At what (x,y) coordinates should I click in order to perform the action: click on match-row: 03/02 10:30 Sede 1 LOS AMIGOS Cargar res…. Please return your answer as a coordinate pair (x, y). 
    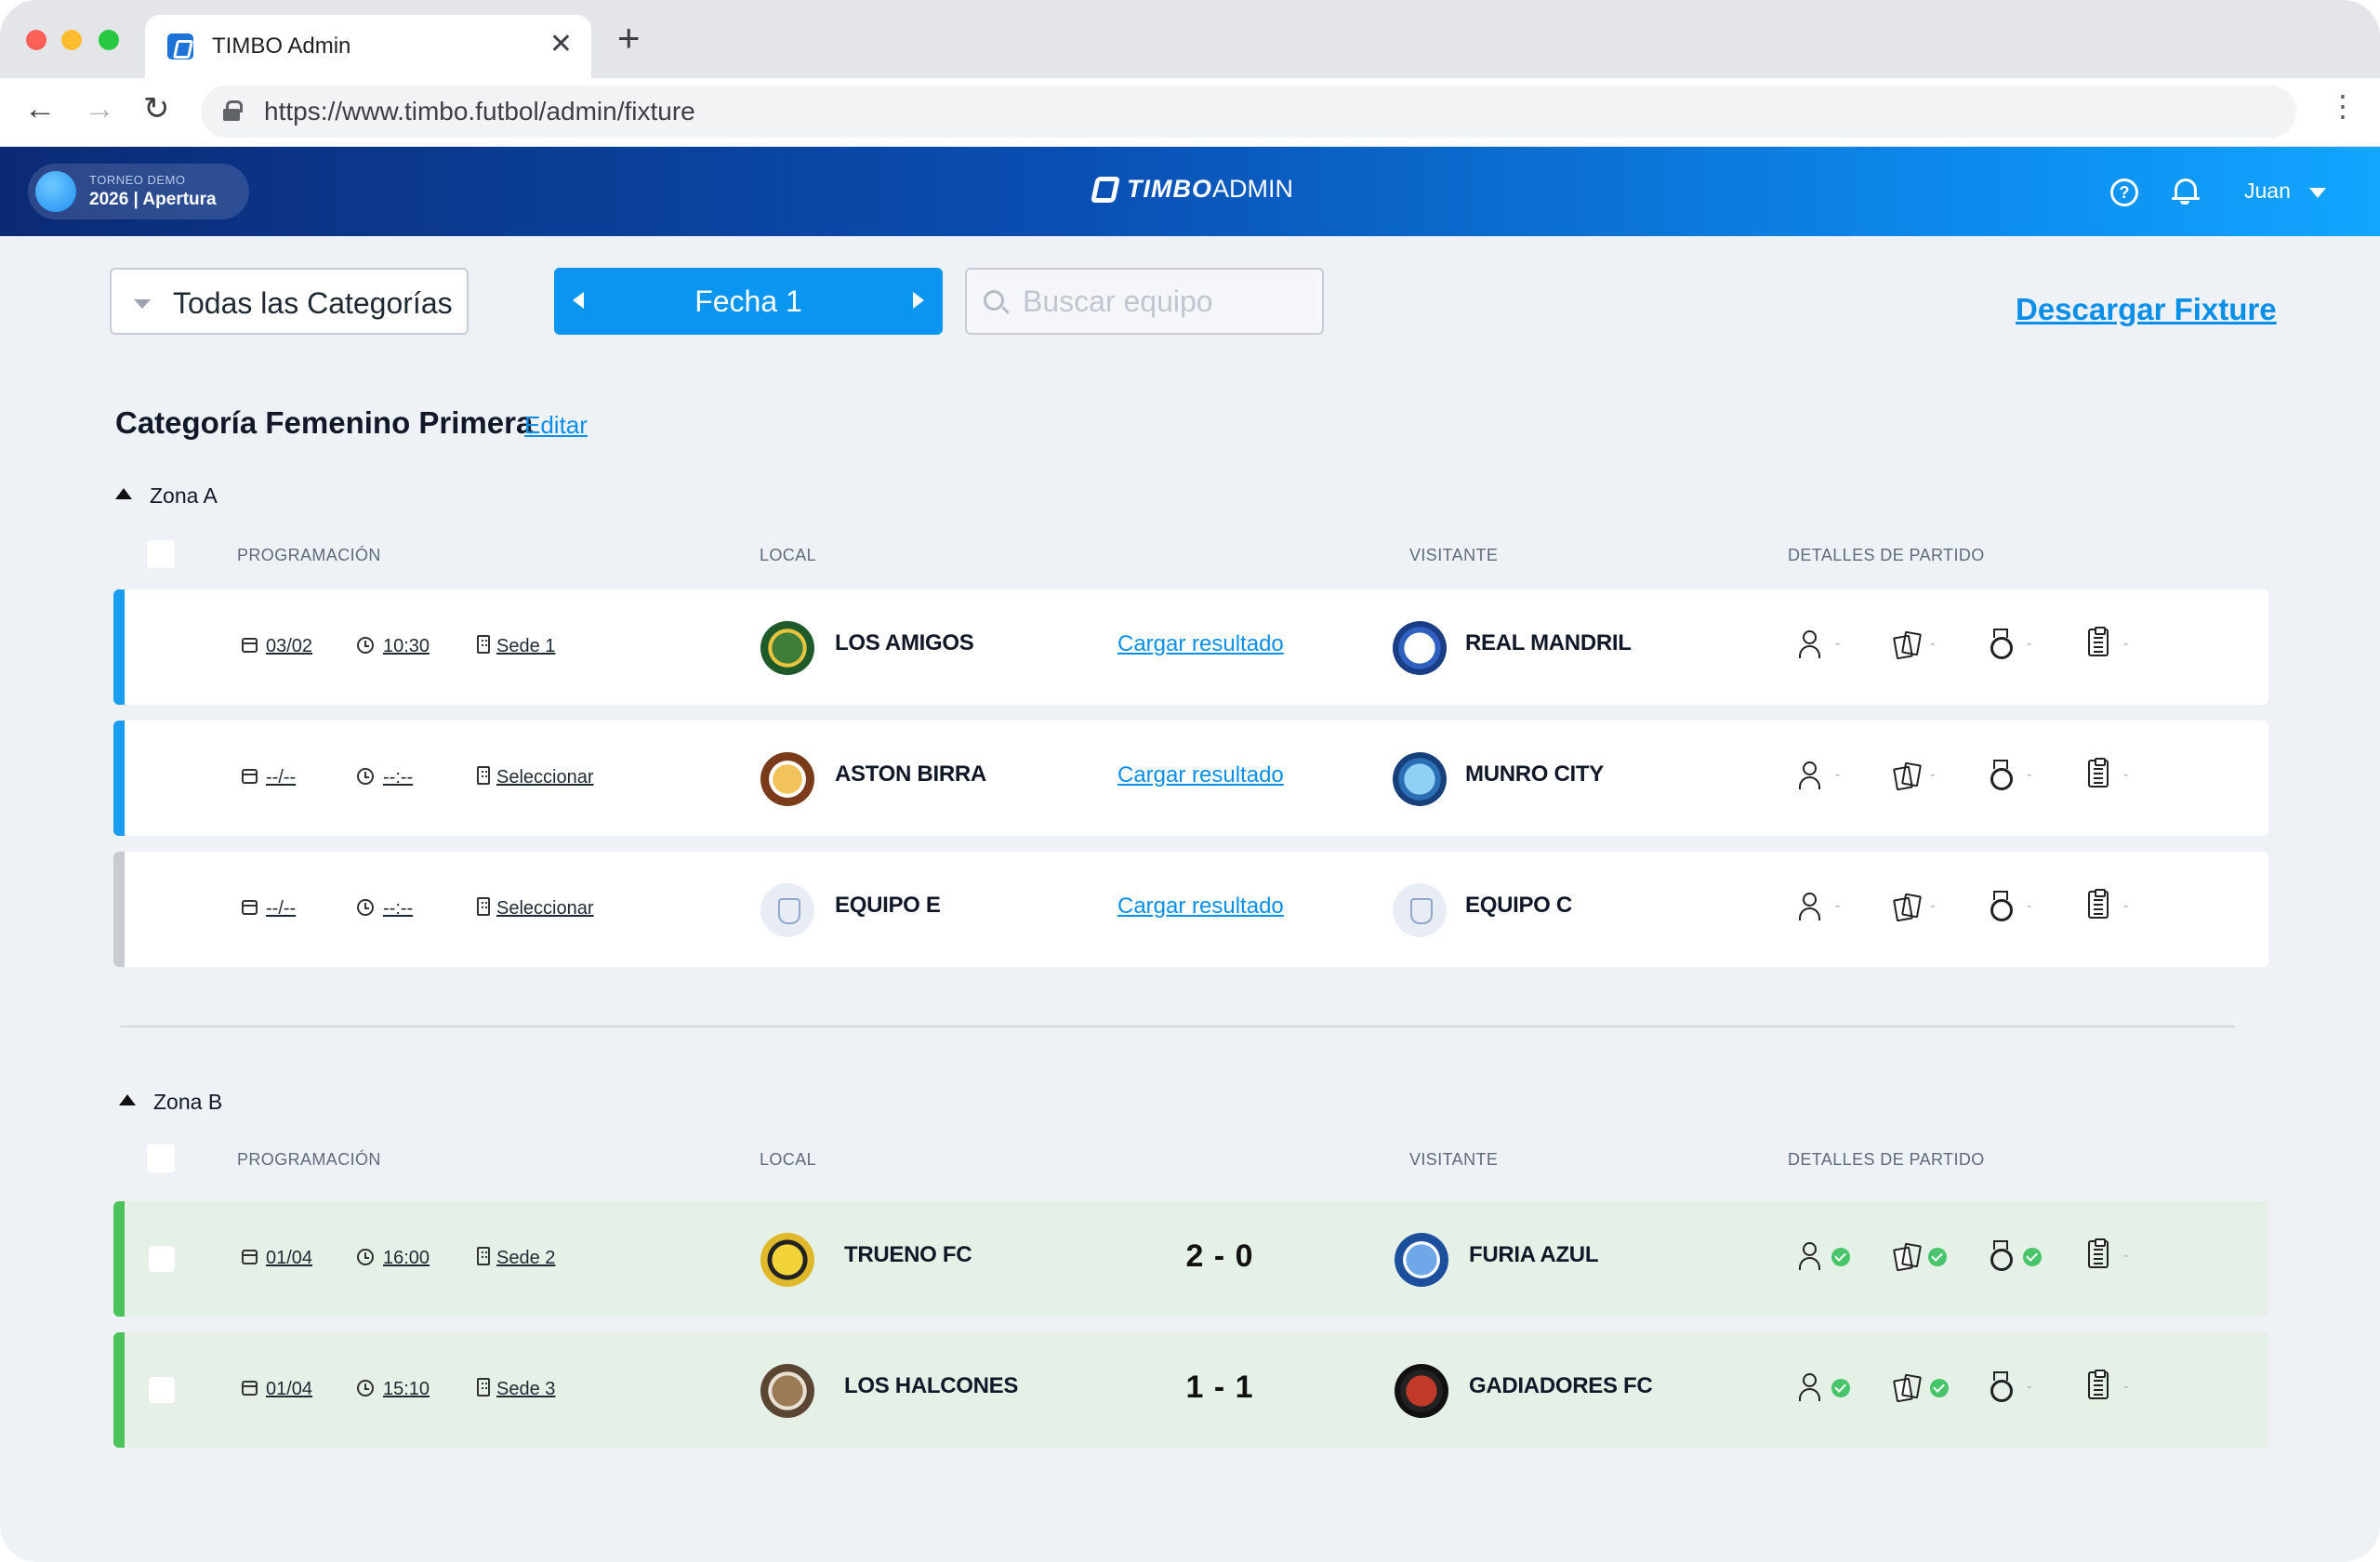
    Looking at the image, I should click on (1190, 647).